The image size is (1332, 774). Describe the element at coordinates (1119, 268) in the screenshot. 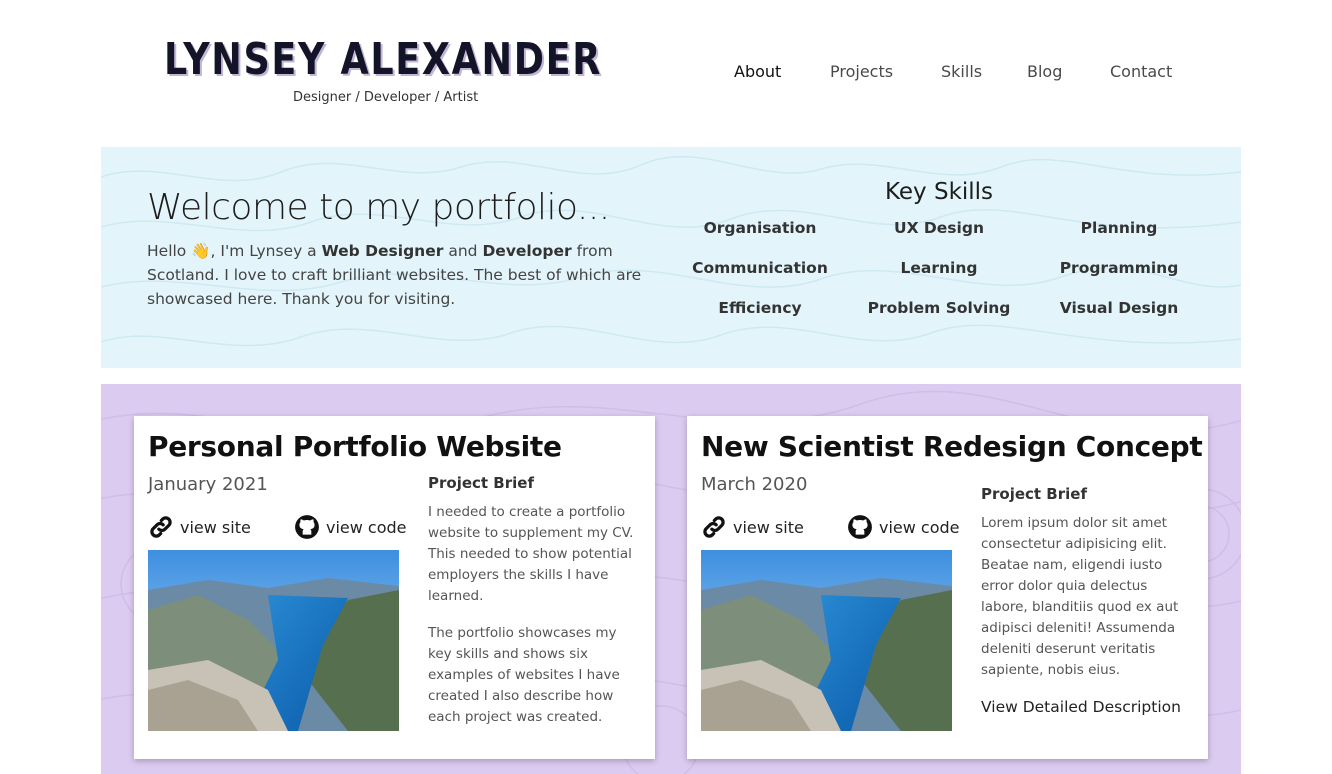

I see `skill-item: Programming` at that location.